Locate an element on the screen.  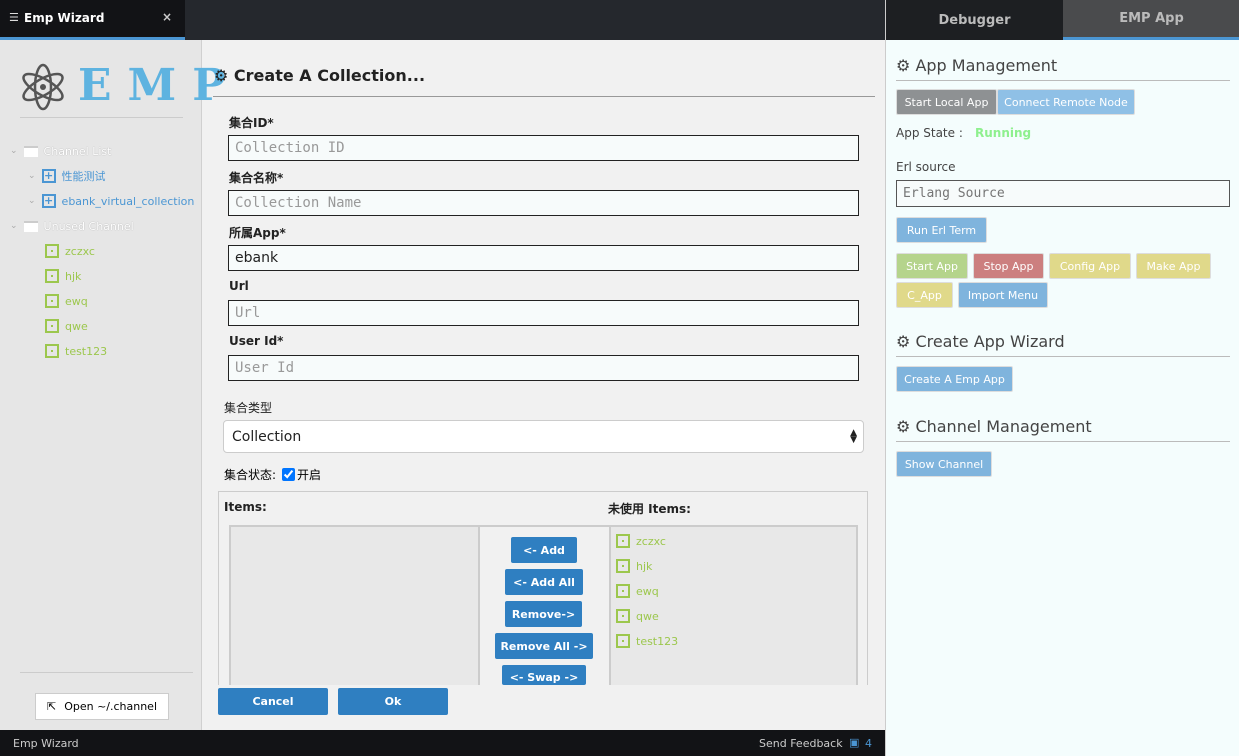
app-state-label: App State : is located at coordinates (929, 133).